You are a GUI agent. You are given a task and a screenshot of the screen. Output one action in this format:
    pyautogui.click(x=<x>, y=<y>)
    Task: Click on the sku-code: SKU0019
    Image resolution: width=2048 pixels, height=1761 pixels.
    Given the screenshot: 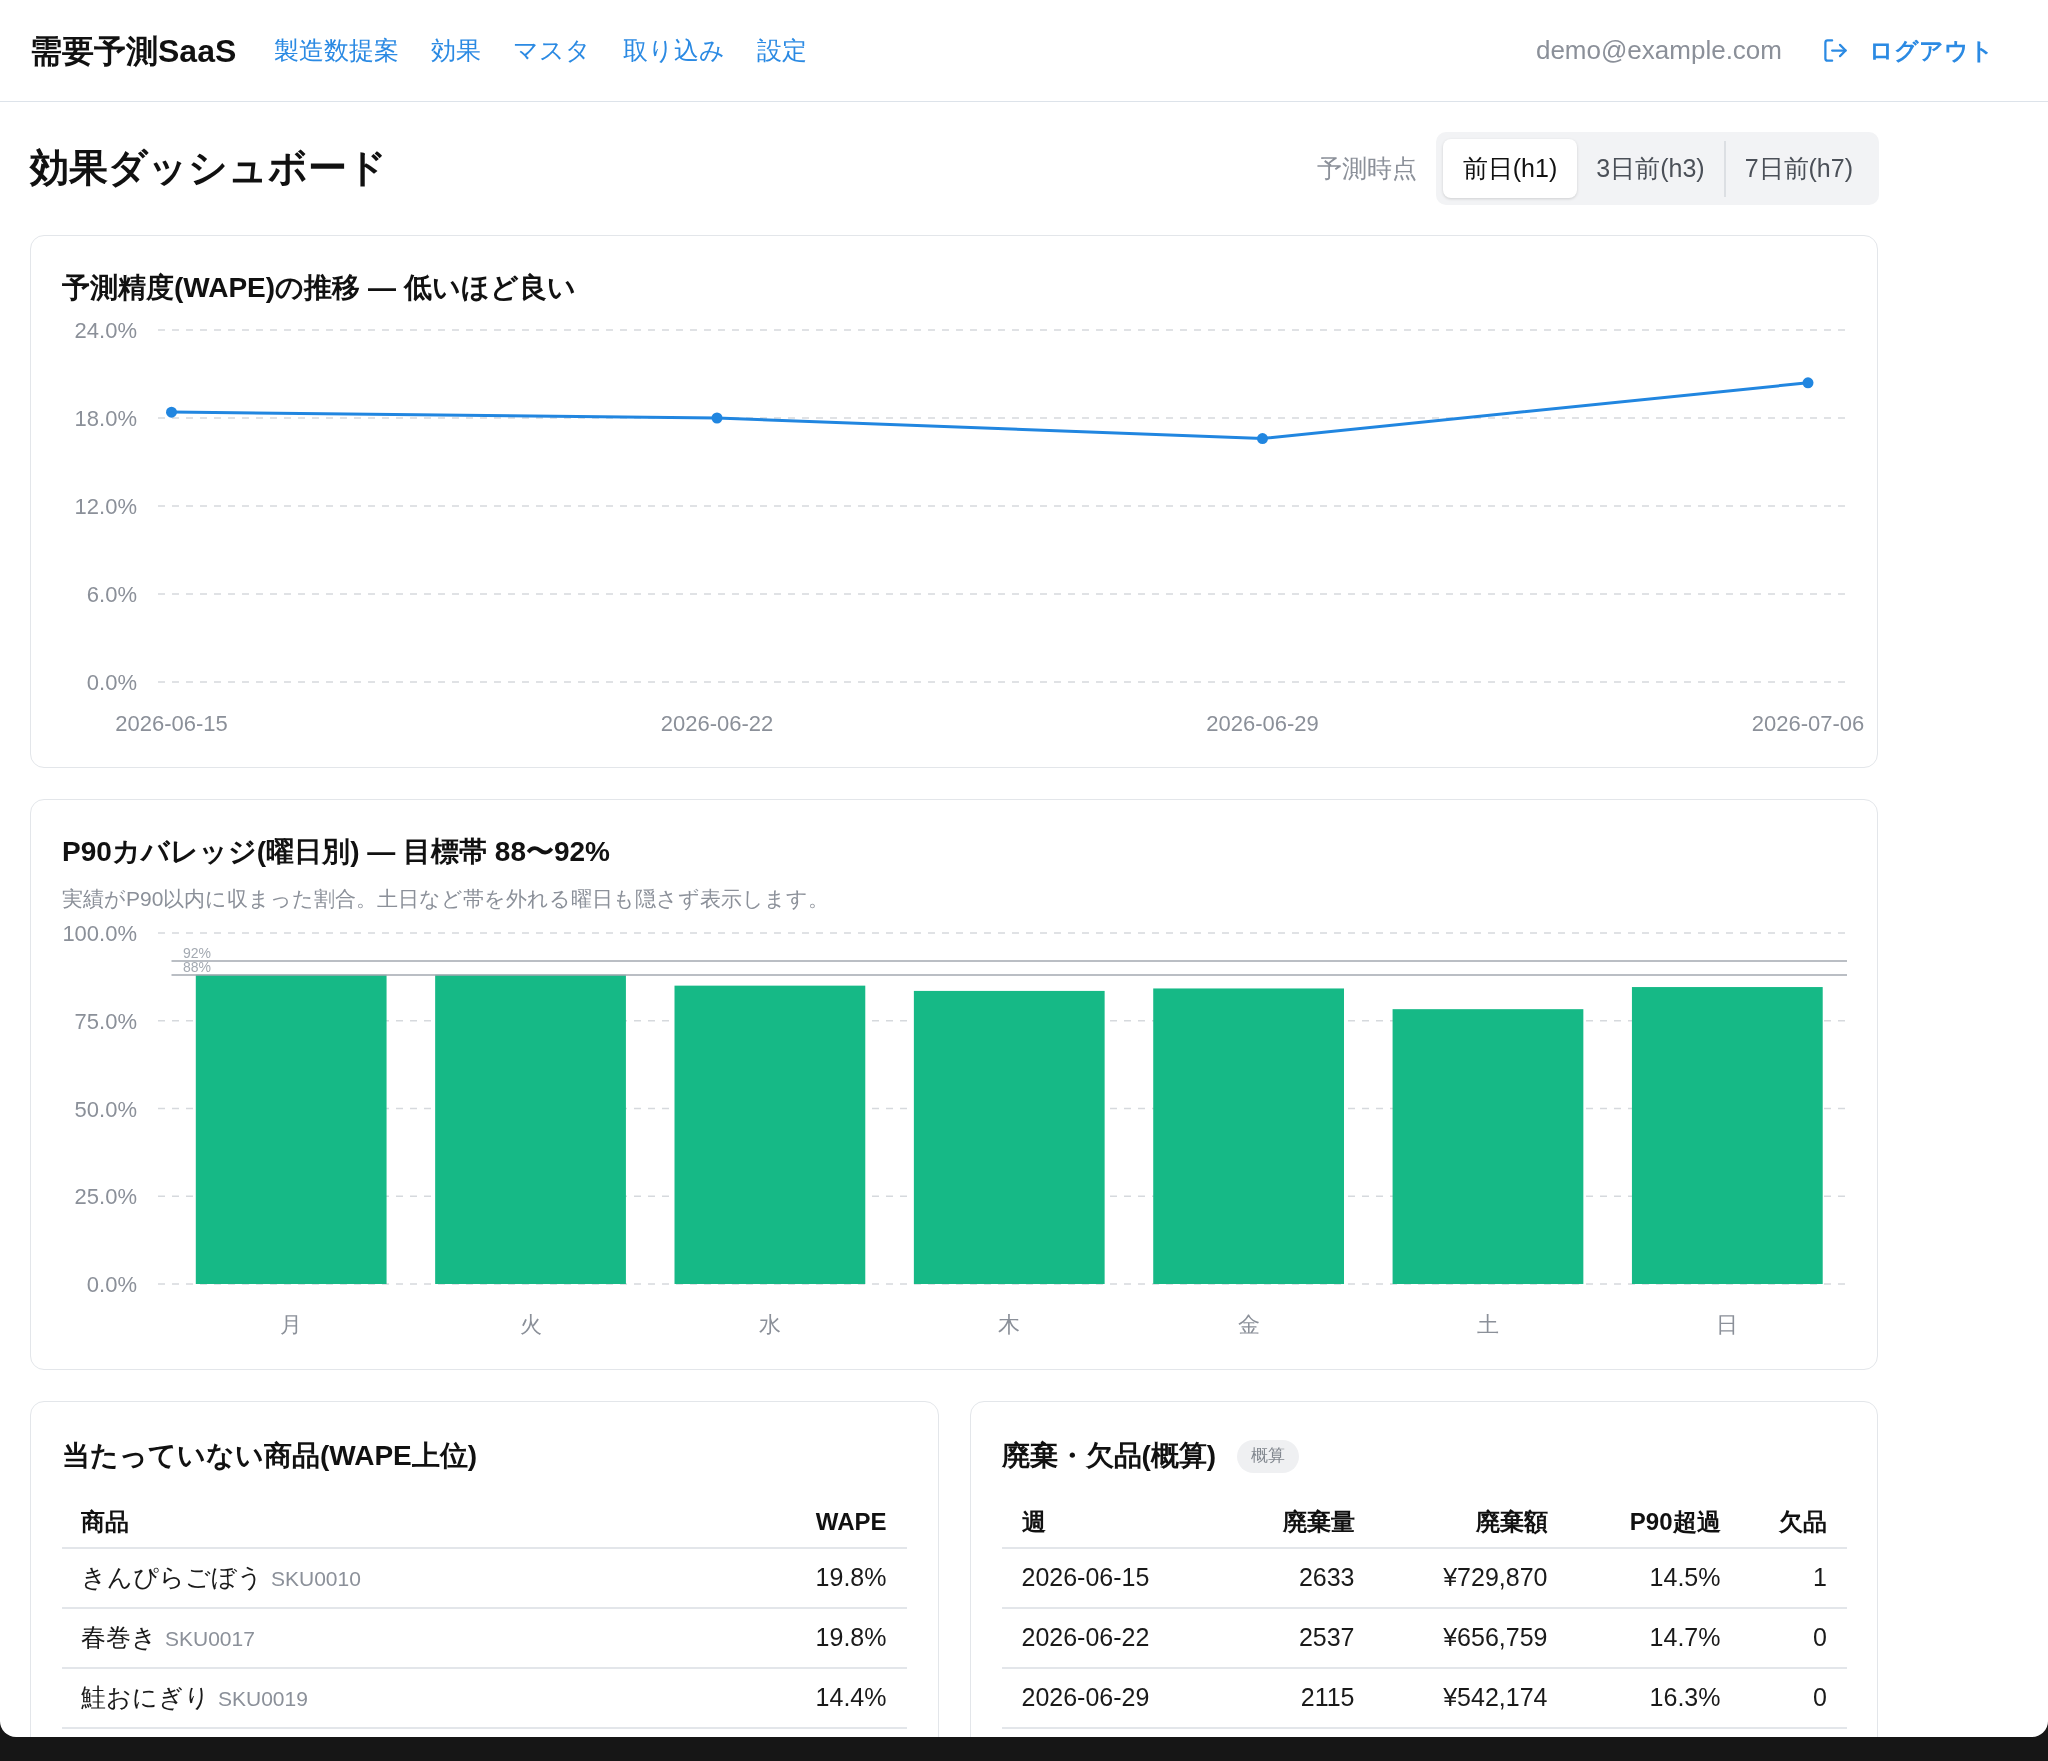 What is the action you would take?
    pyautogui.click(x=263, y=1699)
    